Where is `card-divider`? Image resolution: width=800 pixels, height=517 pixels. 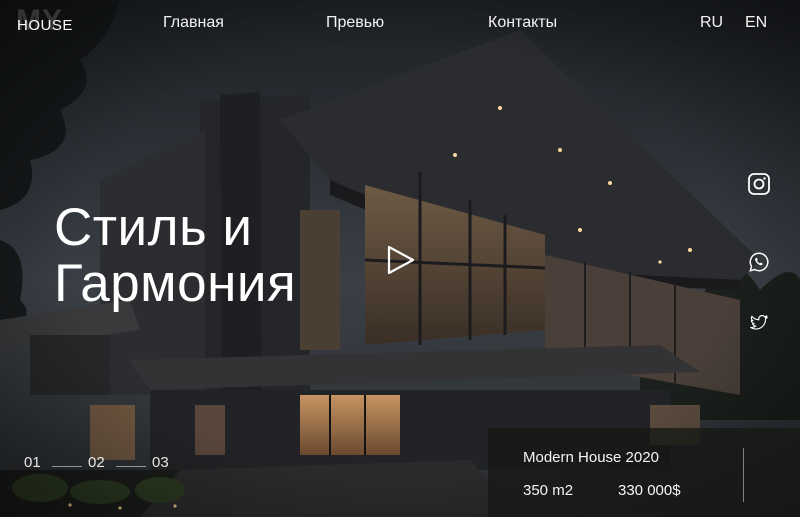 card-divider is located at coordinates (743, 475).